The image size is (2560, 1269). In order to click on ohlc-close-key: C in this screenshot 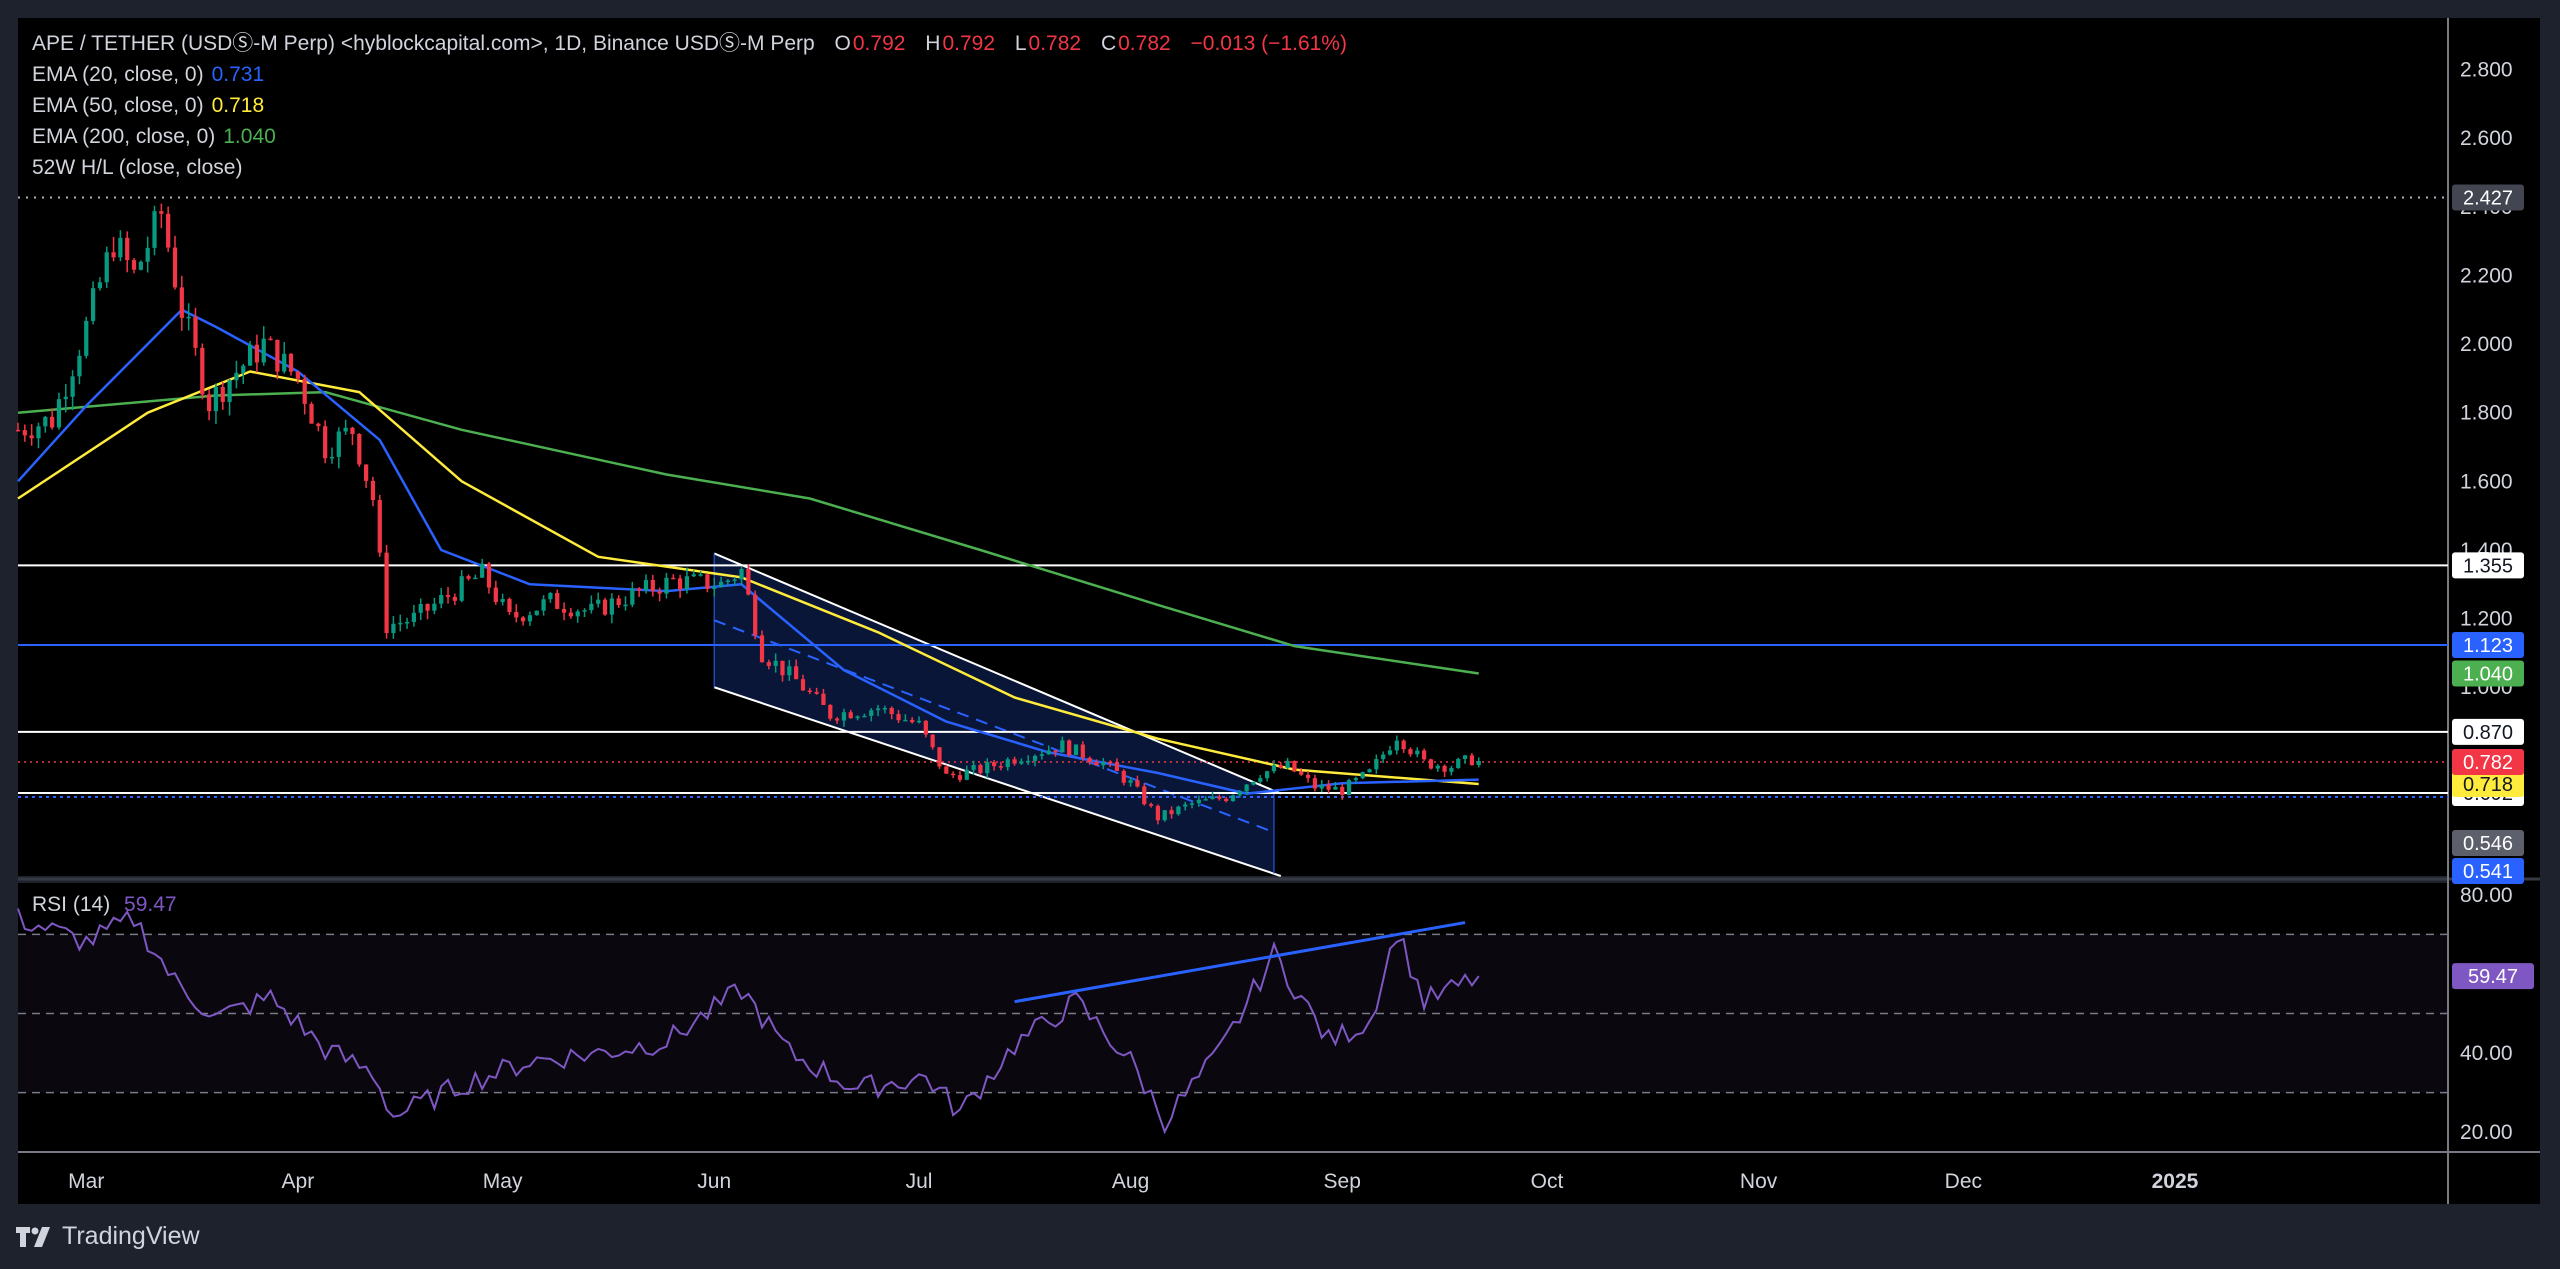, I will do `click(1108, 43)`.